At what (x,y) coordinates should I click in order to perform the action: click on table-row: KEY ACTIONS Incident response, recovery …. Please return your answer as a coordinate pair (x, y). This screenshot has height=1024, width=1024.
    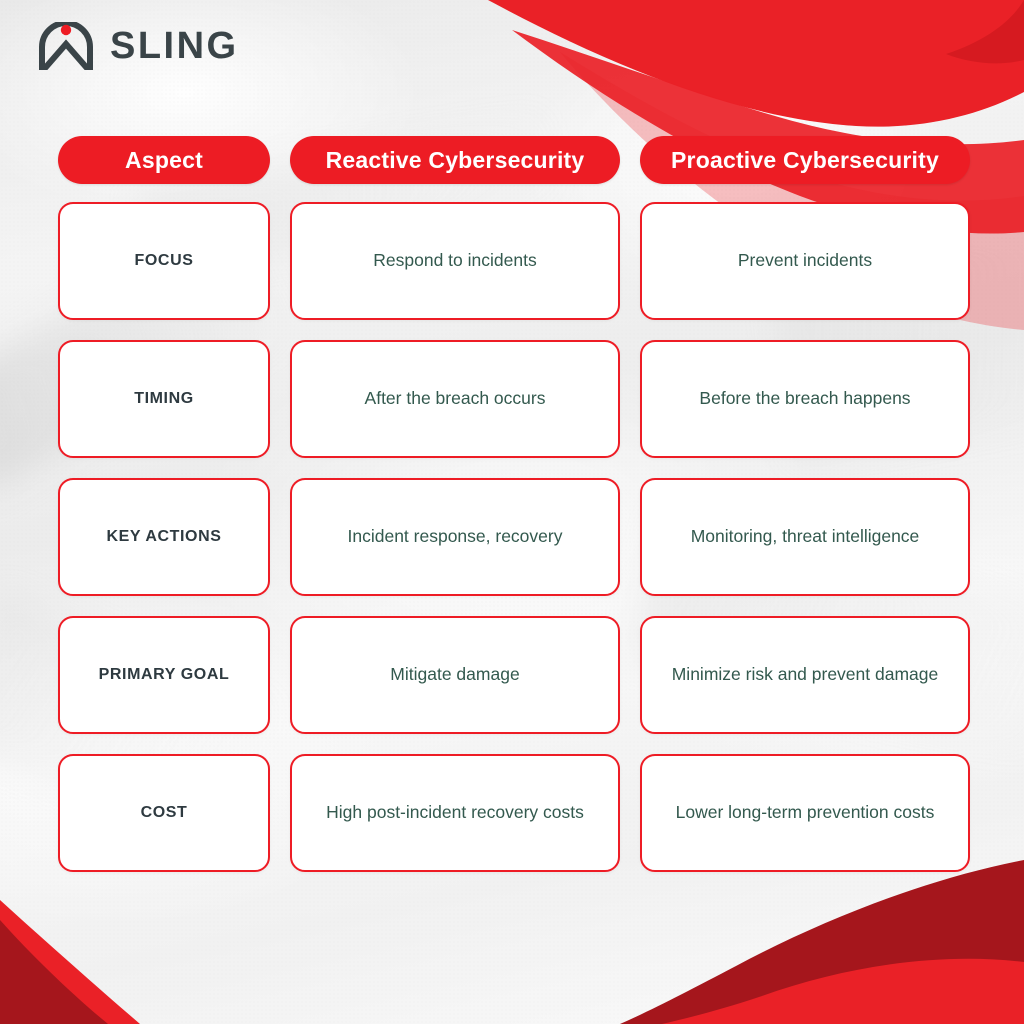
    Looking at the image, I should click on (514, 537).